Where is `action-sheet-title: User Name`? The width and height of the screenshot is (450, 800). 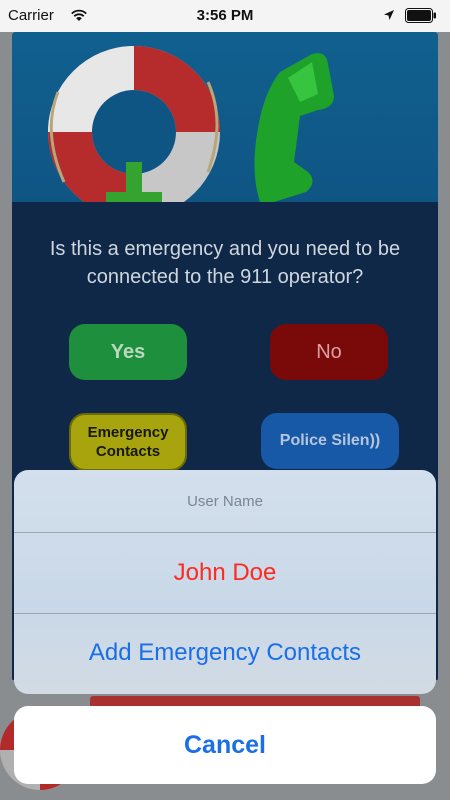
action-sheet-title: User Name is located at coordinates (225, 501).